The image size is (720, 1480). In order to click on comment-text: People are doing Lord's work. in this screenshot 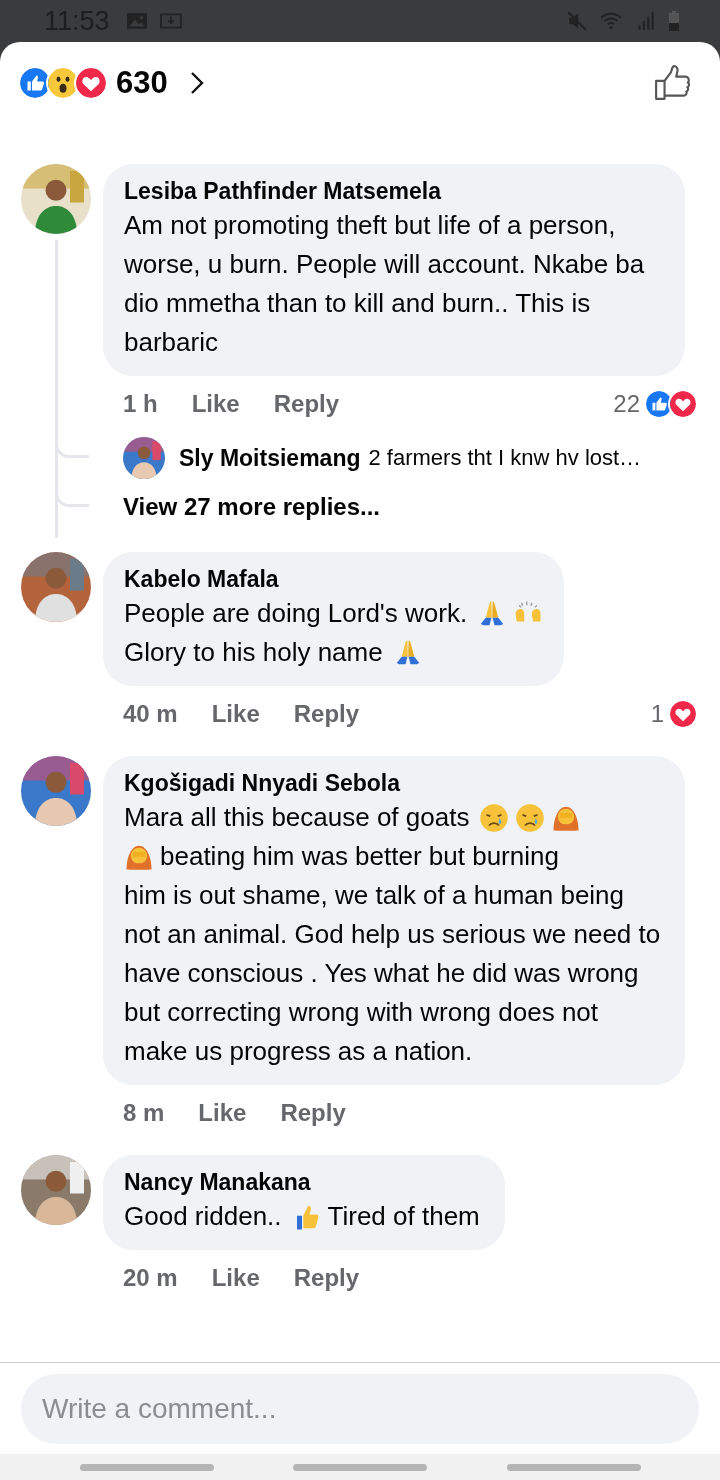, I will do `click(296, 613)`.